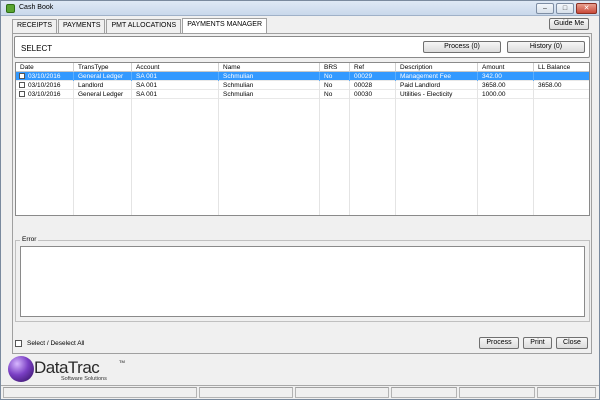 This screenshot has width=600, height=400. Describe the element at coordinates (545, 8) in the screenshot. I see `minimize-button: –` at that location.